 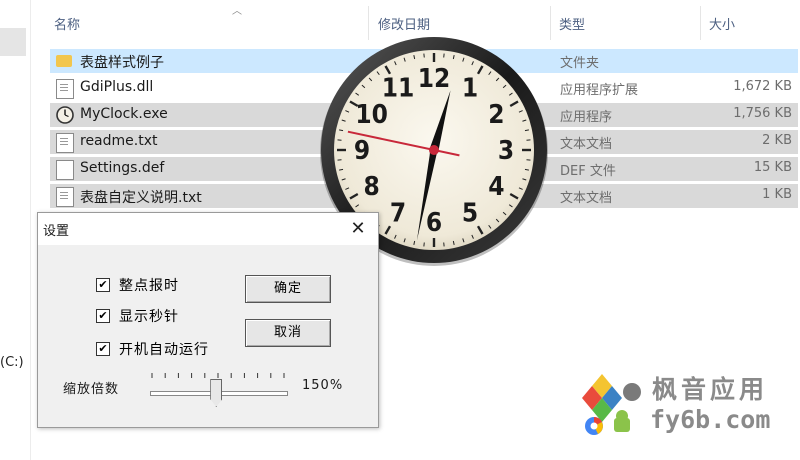 What do you see at coordinates (65, 170) in the screenshot?
I see `generic-file-icon` at bounding box center [65, 170].